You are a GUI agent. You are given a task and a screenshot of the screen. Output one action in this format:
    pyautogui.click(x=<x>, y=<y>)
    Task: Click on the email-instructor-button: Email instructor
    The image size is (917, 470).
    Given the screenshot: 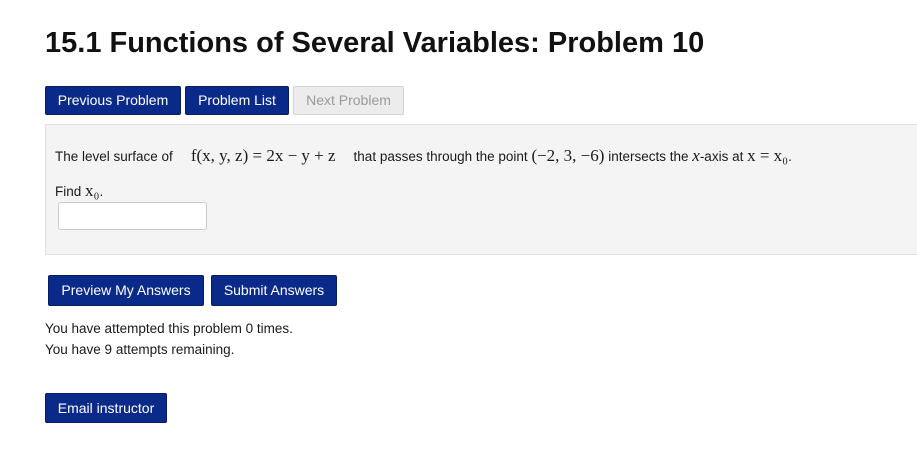 What is the action you would take?
    pyautogui.click(x=106, y=408)
    